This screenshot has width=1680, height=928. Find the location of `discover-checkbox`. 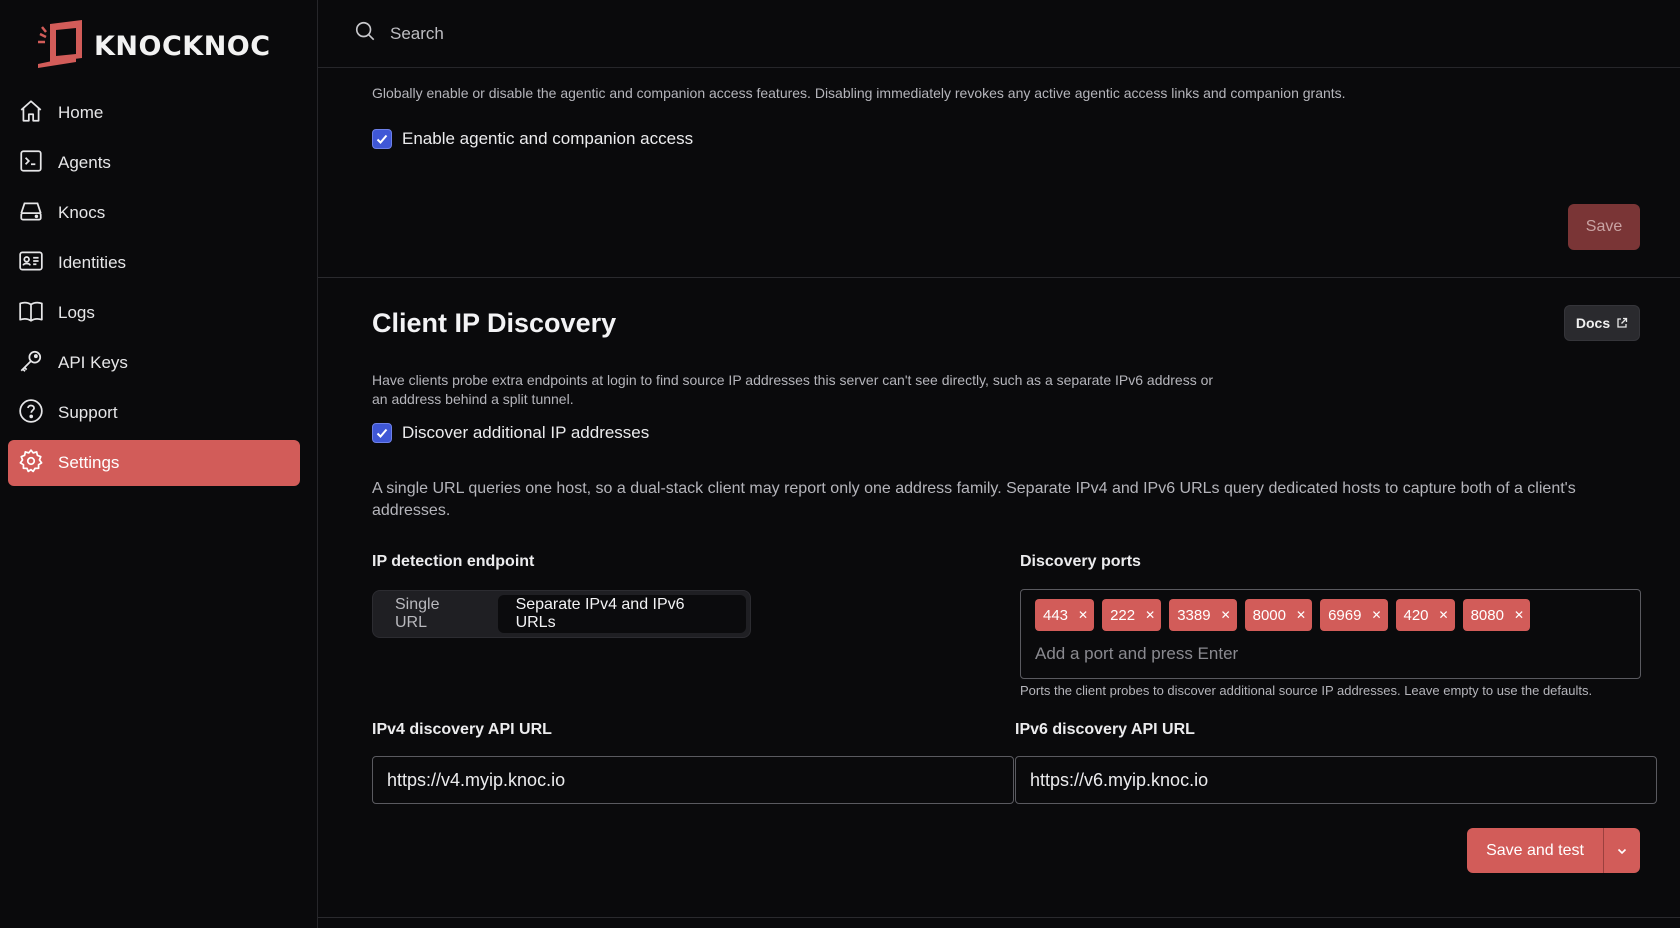

discover-checkbox is located at coordinates (382, 433).